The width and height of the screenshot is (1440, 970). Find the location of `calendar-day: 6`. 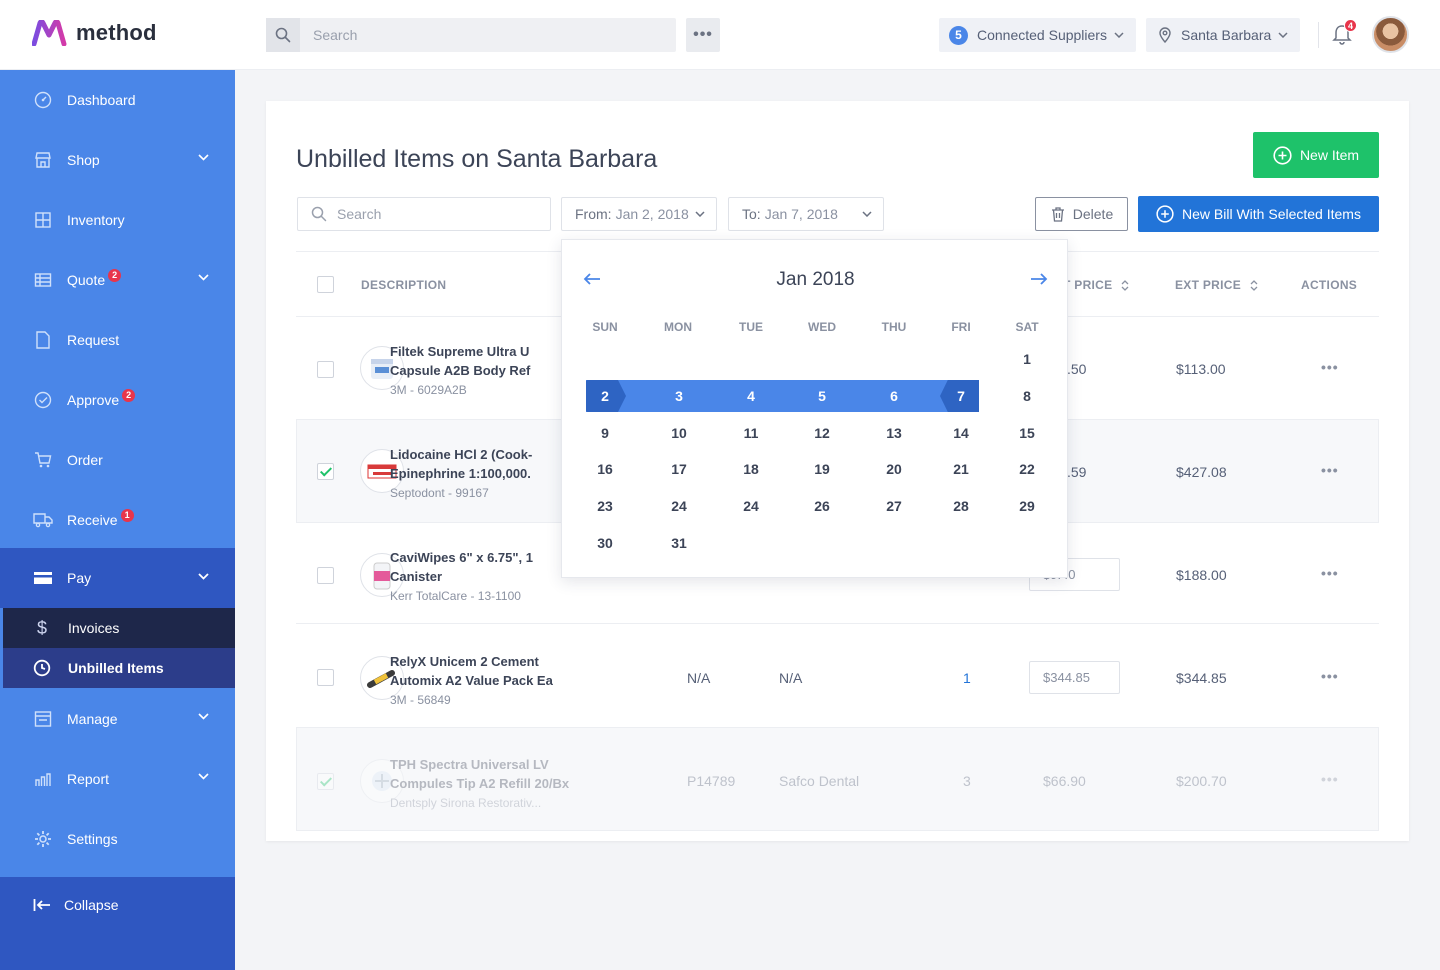

calendar-day: 6 is located at coordinates (894, 396).